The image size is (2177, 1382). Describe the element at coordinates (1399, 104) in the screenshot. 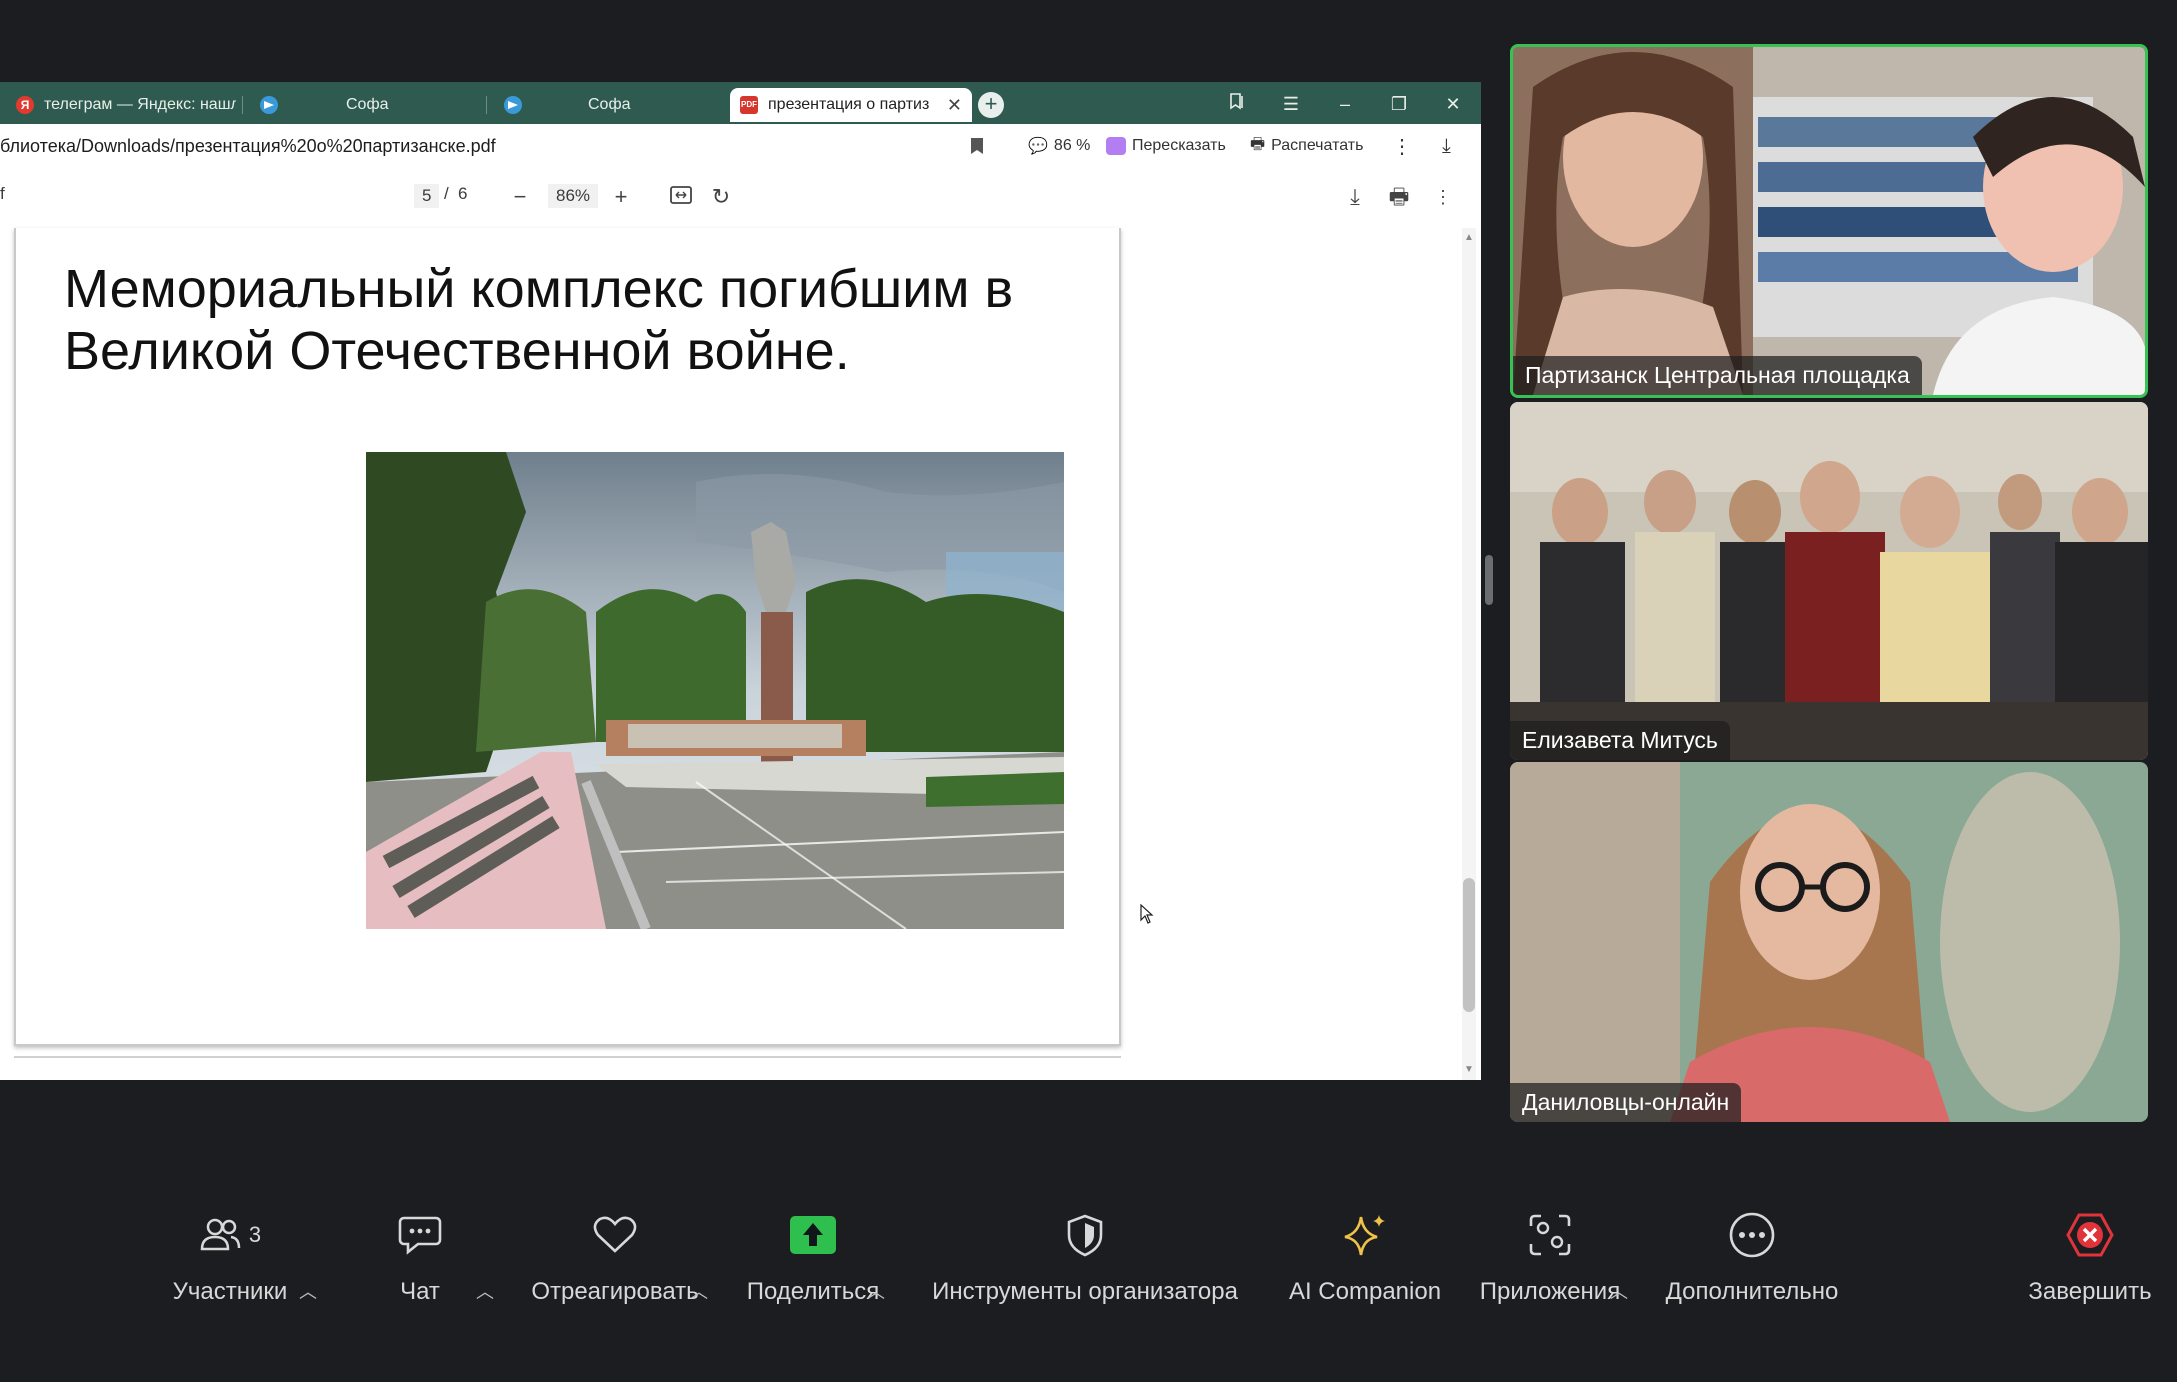

I see `restore-icon: ❐` at that location.